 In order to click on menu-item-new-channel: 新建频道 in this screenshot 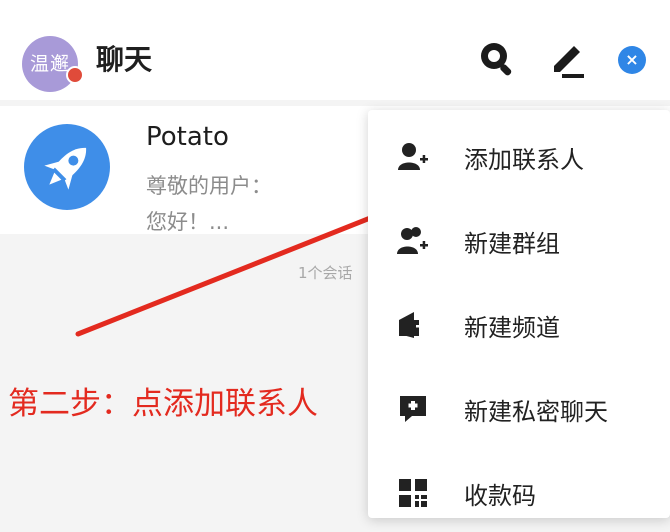, I will do `click(519, 324)`.